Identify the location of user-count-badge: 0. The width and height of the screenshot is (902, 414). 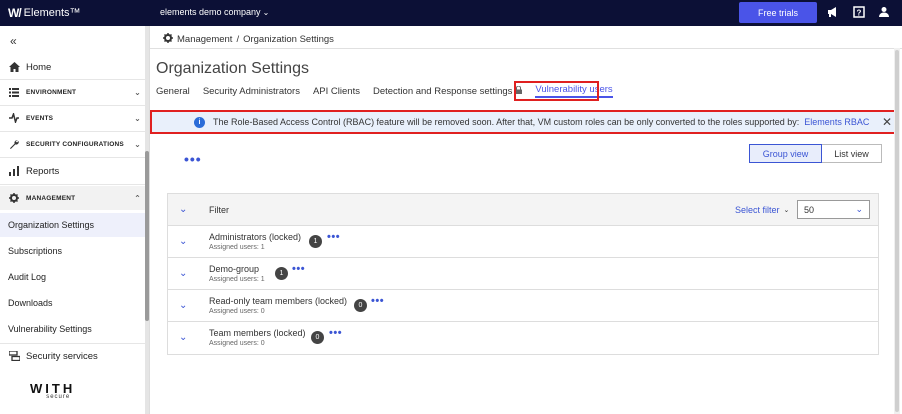
(317, 337).